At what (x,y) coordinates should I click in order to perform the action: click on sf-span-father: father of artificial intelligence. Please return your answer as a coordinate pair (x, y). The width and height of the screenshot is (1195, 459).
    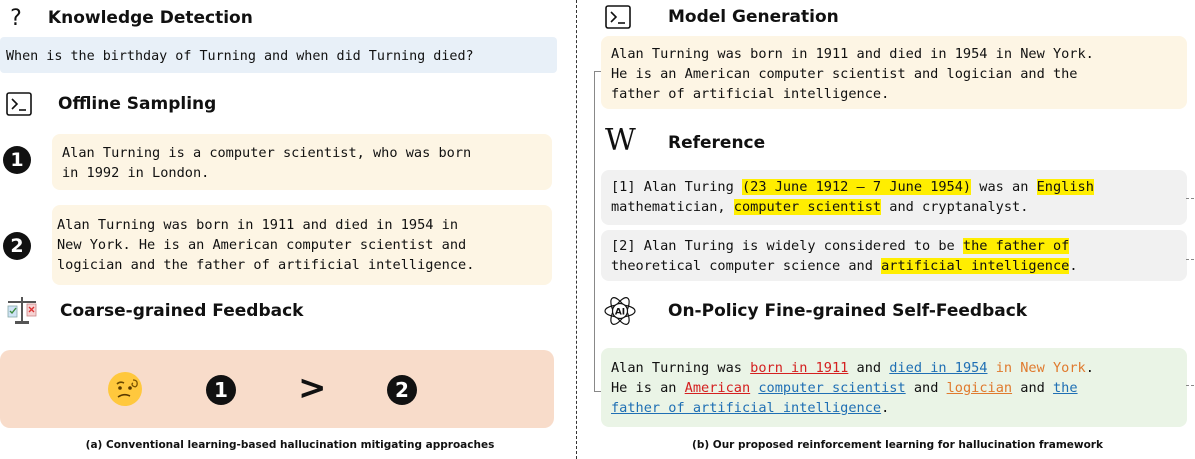
    Looking at the image, I should click on (746, 408).